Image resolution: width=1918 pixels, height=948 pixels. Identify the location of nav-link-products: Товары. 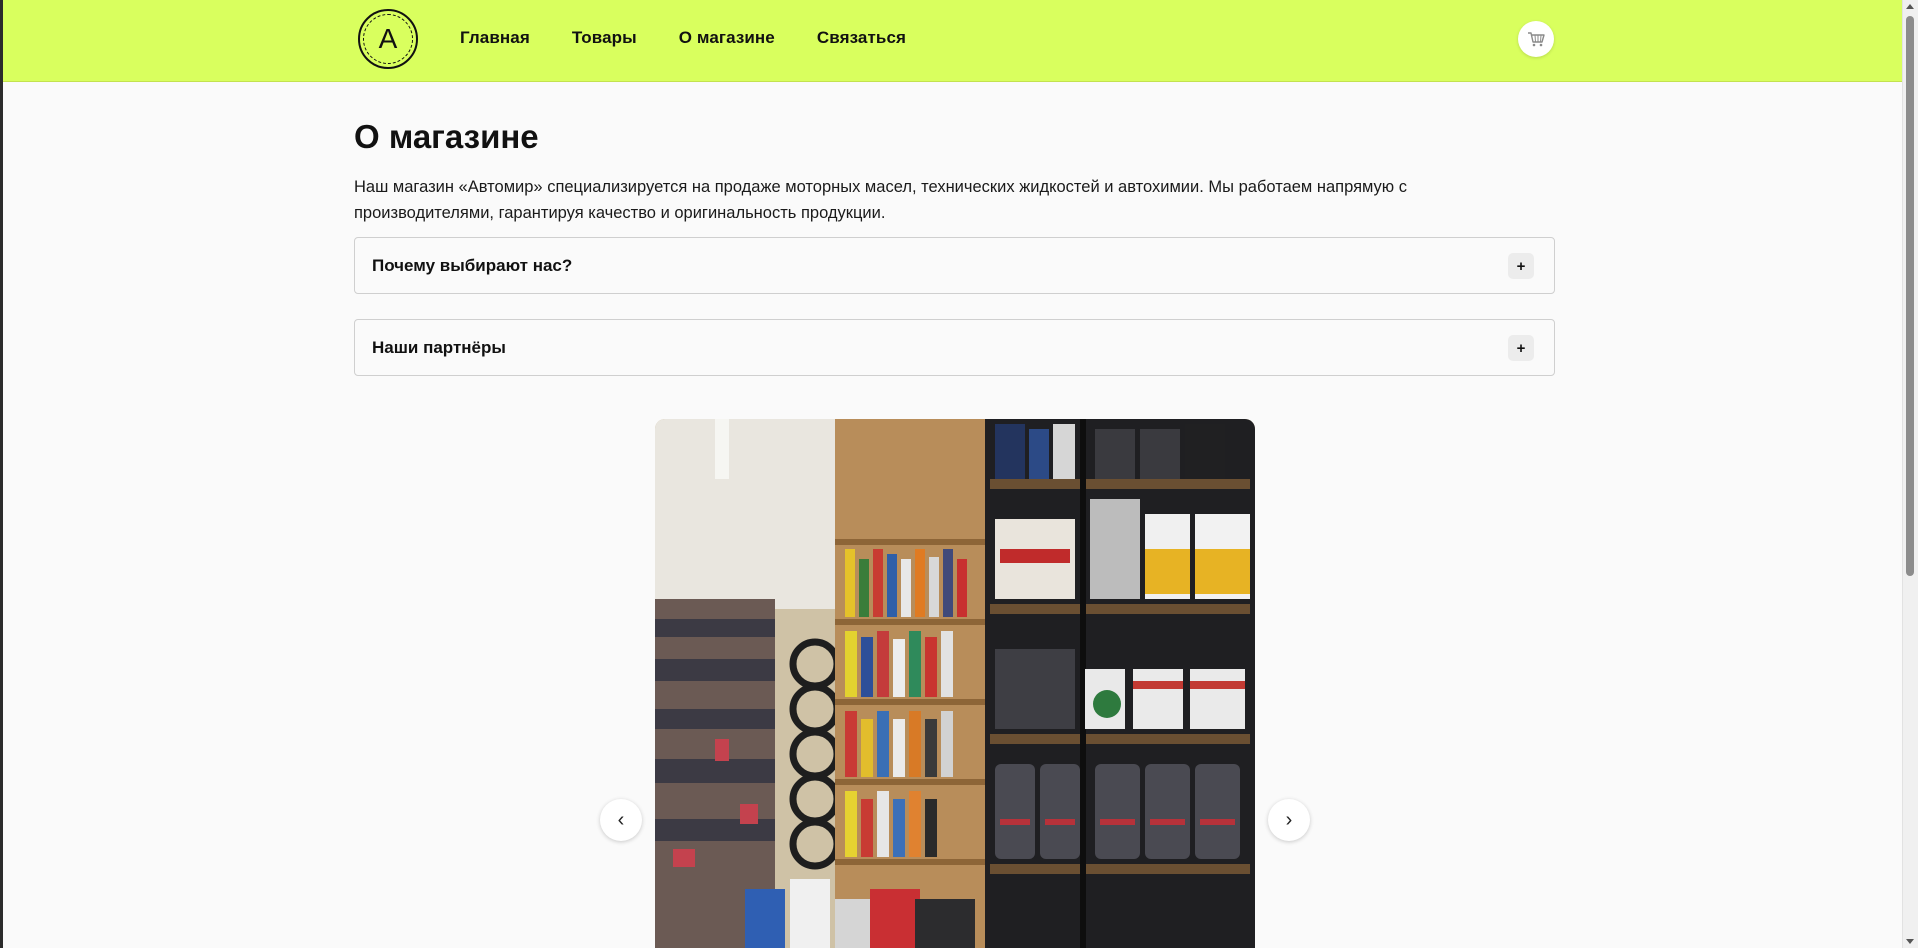
(604, 38).